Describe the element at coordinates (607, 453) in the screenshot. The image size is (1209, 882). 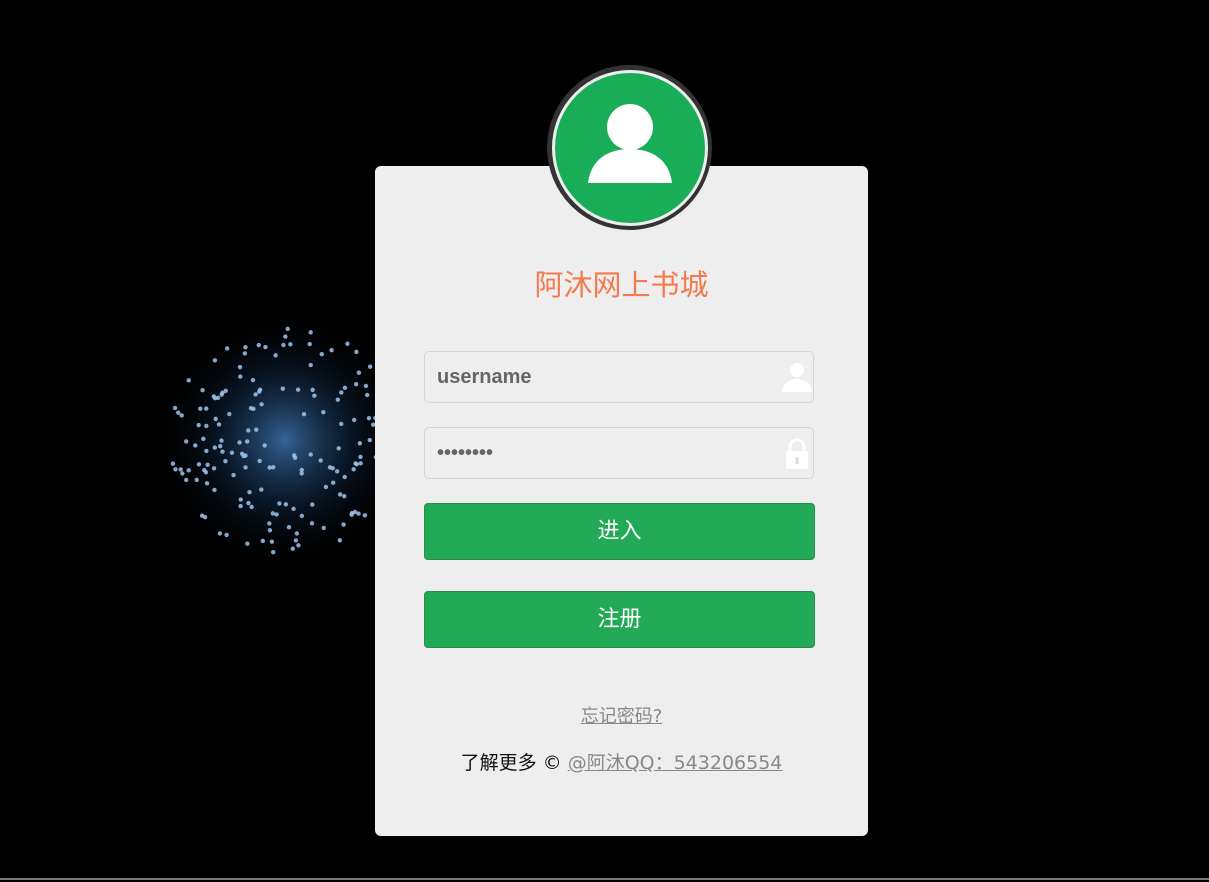
I see `password-input` at that location.